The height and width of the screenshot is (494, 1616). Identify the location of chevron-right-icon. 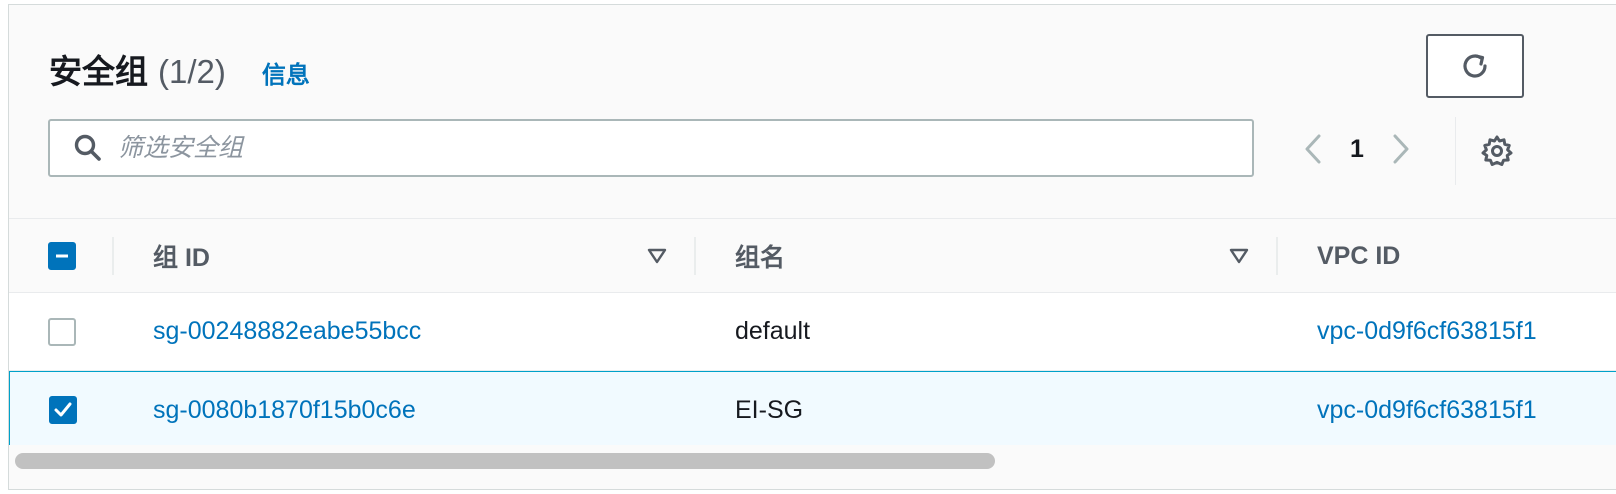
(1401, 149).